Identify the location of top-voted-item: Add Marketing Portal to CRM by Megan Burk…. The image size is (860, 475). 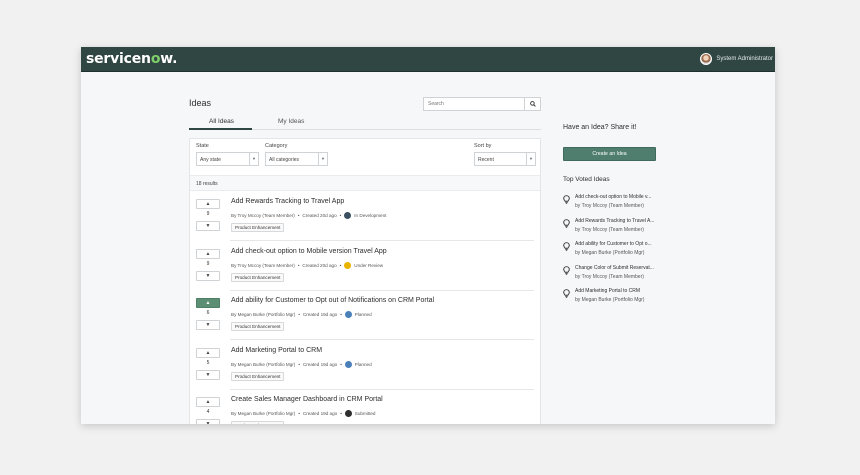
(618, 298).